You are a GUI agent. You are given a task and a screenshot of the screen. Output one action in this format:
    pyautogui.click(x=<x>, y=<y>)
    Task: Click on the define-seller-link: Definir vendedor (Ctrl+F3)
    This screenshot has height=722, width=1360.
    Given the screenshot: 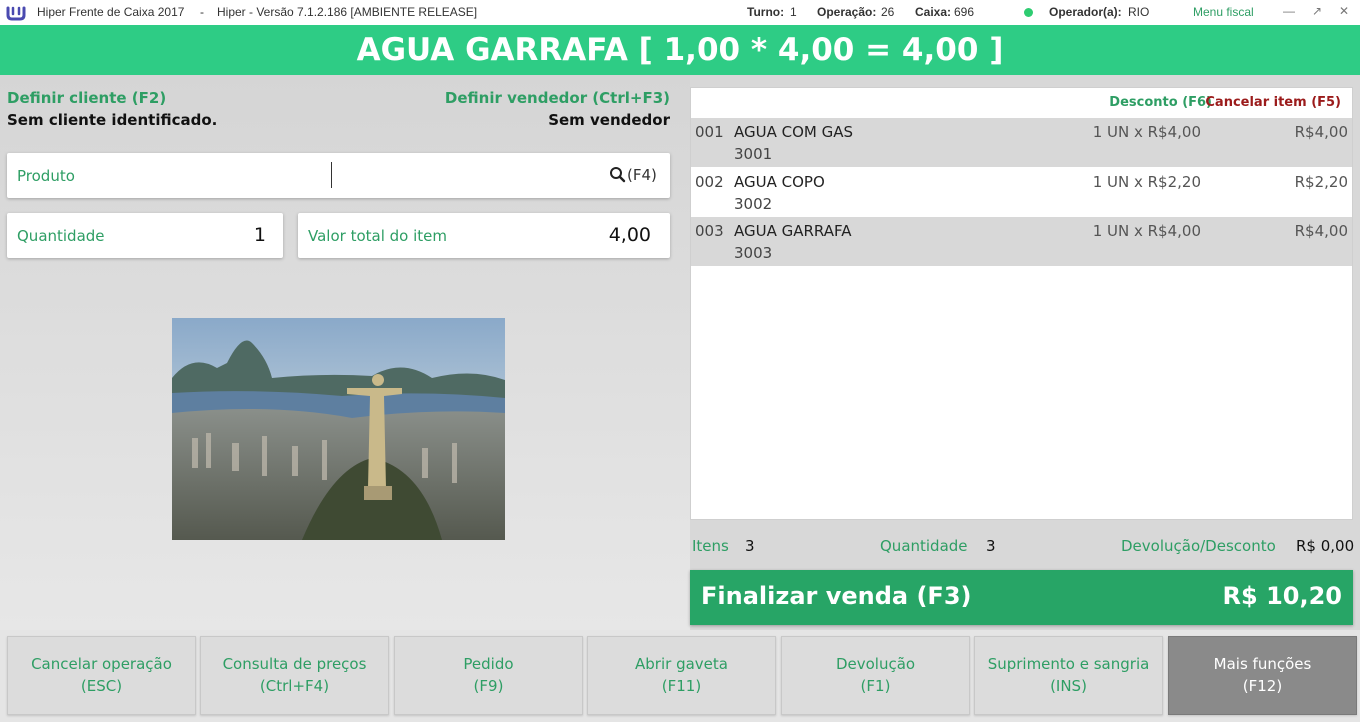 What is the action you would take?
    pyautogui.click(x=557, y=98)
    